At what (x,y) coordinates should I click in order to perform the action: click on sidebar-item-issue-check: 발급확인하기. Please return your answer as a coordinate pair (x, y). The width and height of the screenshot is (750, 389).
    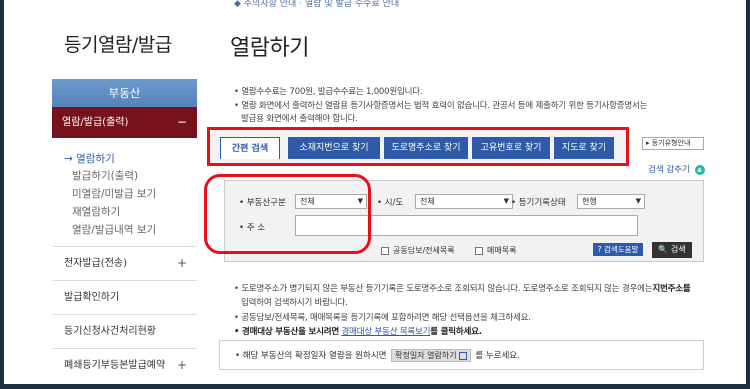
    Looking at the image, I should click on (124, 296).